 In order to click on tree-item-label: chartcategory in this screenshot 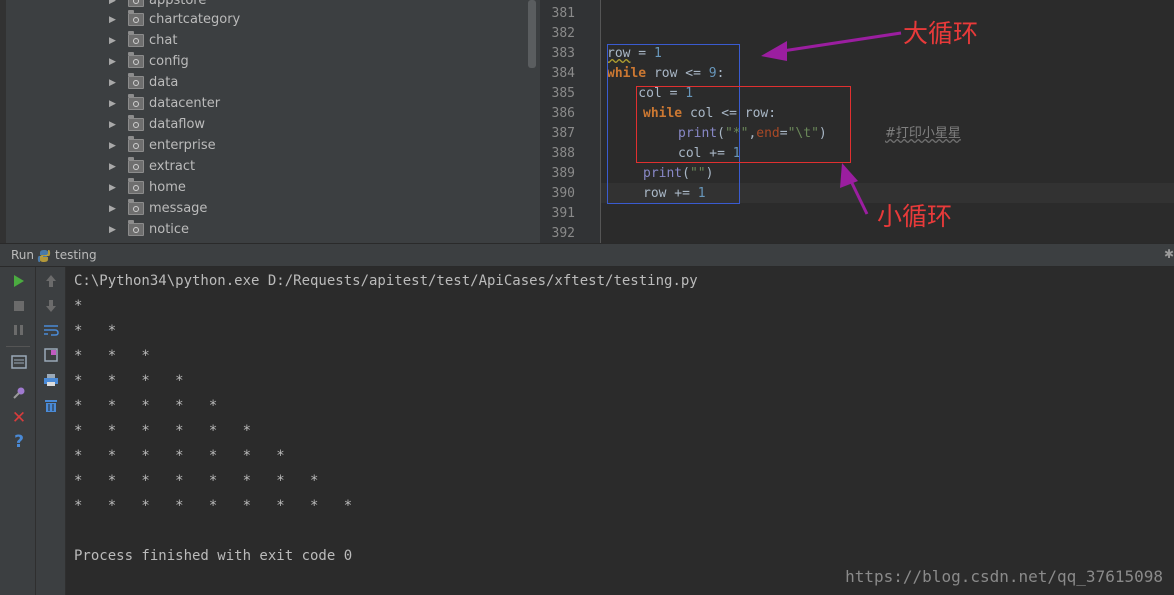, I will do `click(195, 19)`.